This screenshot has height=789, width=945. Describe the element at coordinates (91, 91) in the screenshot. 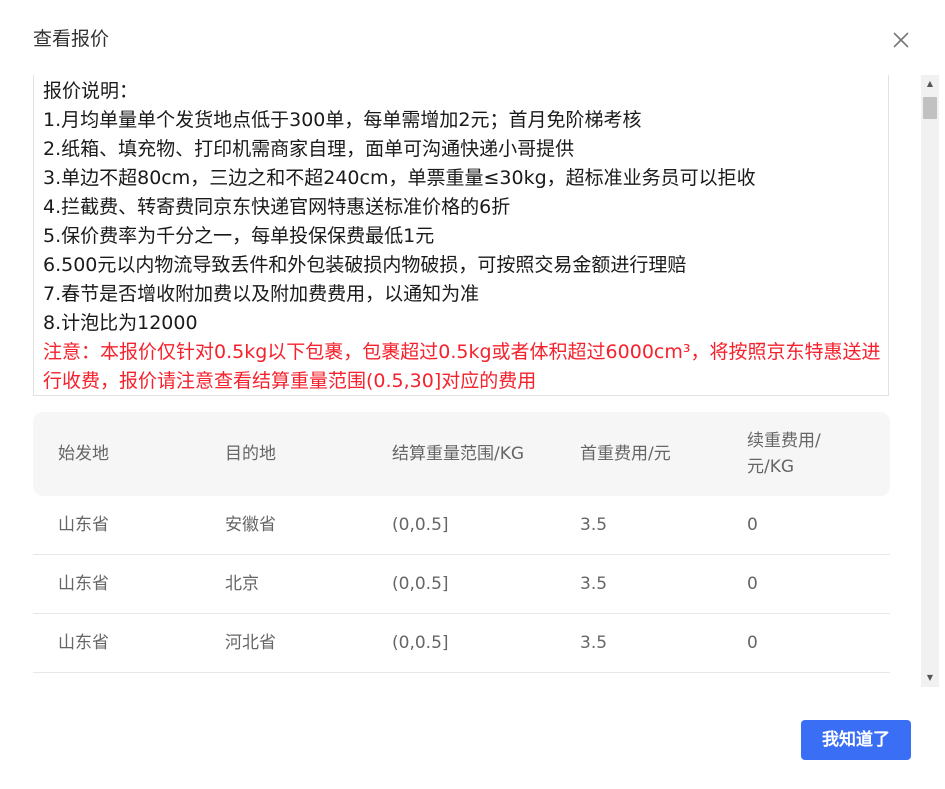

I see `notes-heading: 报价说明：` at that location.